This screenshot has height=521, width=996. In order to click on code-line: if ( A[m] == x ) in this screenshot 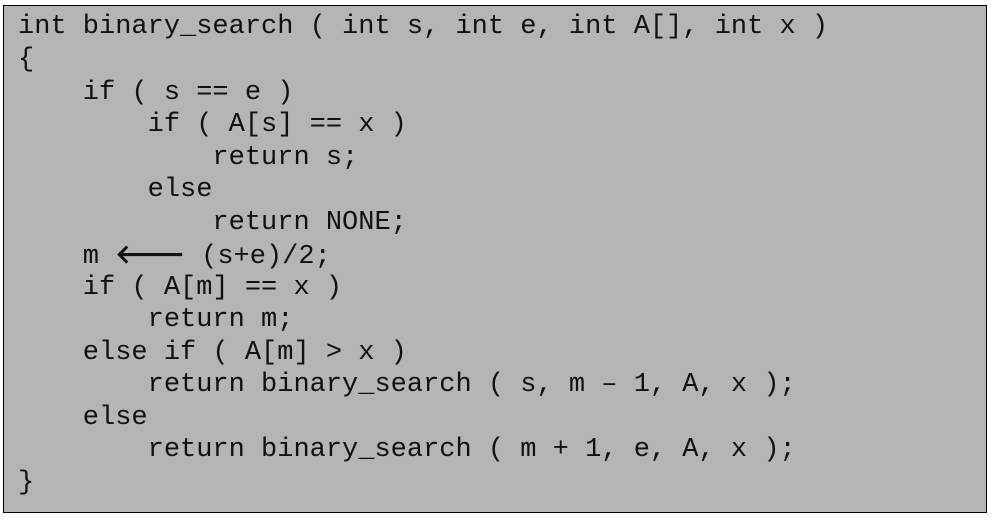, I will do `click(180, 288)`.